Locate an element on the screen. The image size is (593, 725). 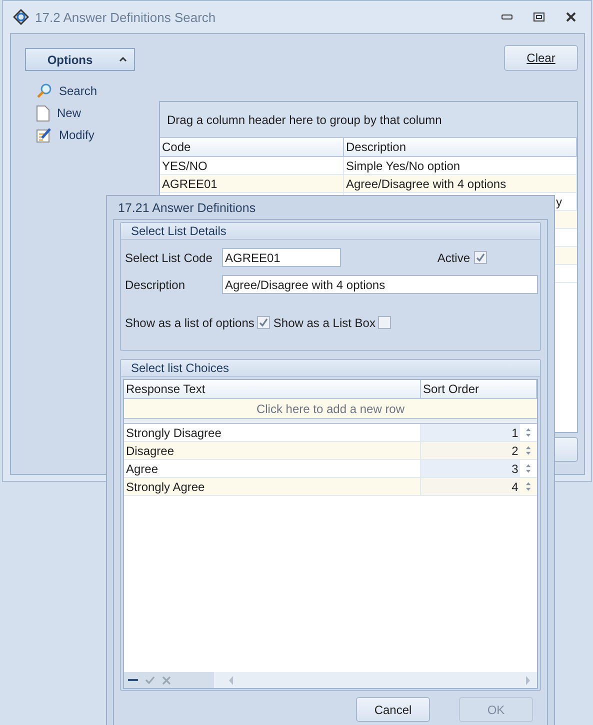
option-link: Search is located at coordinates (78, 91).